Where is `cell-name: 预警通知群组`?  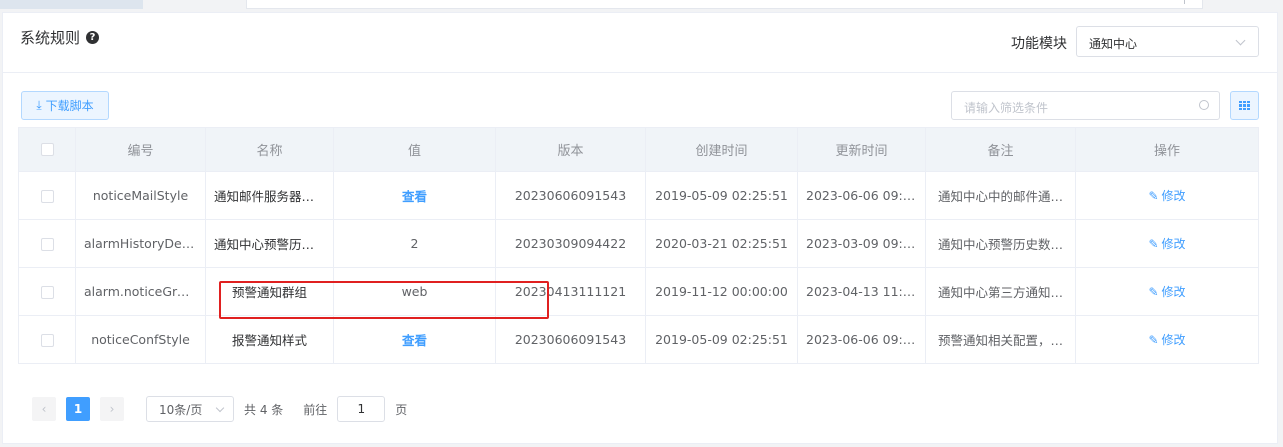 cell-name: 预警通知群组 is located at coordinates (269, 291).